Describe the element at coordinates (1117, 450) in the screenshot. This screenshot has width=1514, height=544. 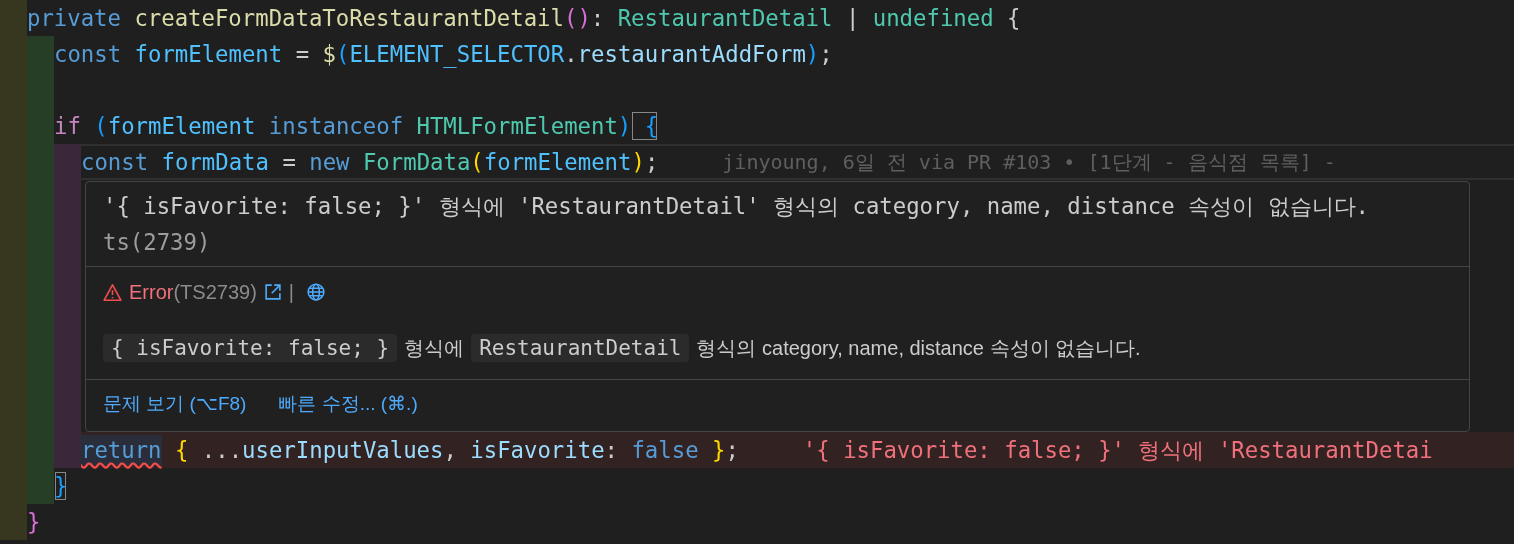
I see `inline-error-message: '{ isFavorite: false; }' 형식에 'RestaurantDetai` at that location.